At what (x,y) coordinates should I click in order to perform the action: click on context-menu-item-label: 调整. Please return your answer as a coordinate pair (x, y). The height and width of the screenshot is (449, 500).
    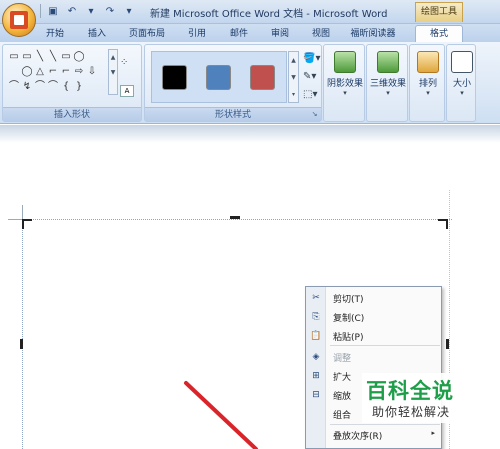
    Looking at the image, I should click on (342, 359).